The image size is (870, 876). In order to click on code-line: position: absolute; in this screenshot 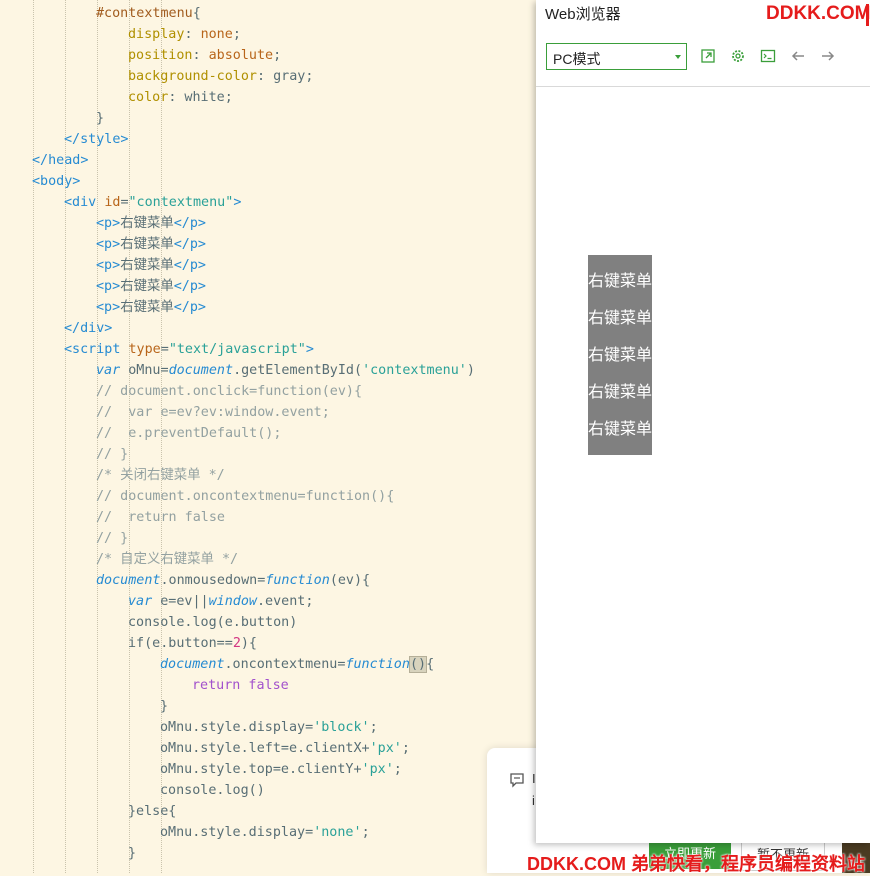, I will do `click(204, 55)`.